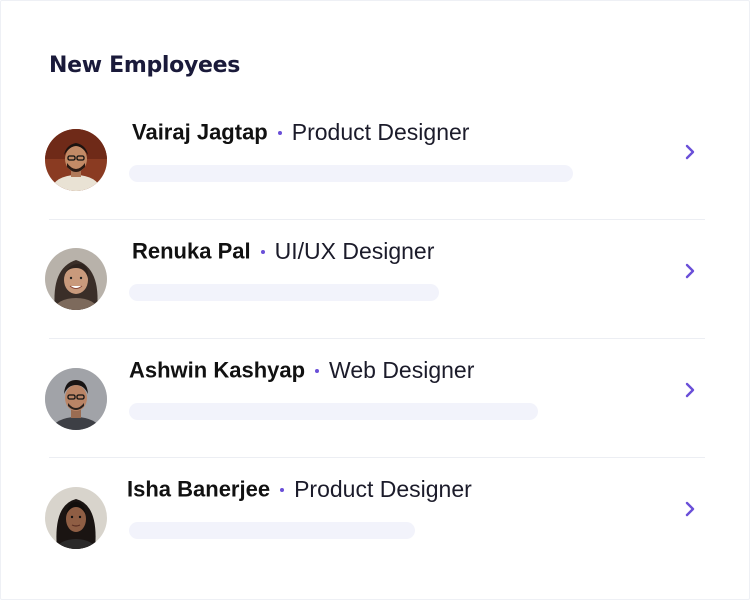 This screenshot has height=600, width=750. What do you see at coordinates (191, 251) in the screenshot?
I see `employee-name: Renuka Pal` at bounding box center [191, 251].